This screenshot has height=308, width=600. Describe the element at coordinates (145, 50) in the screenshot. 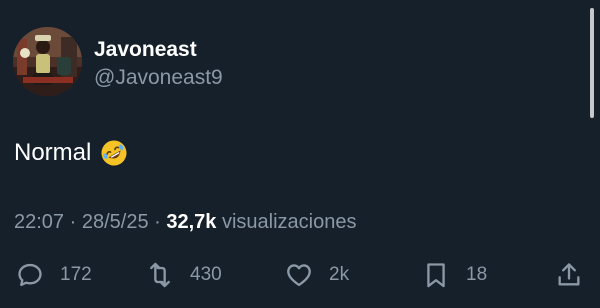

I see `author-display-name: Javoneast` at that location.